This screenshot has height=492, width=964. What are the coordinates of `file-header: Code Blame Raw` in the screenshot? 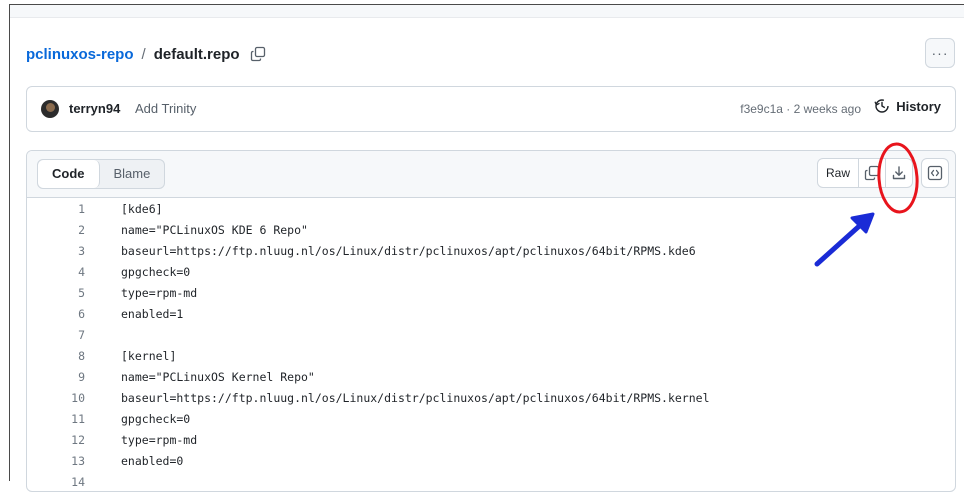 It's located at (491, 174).